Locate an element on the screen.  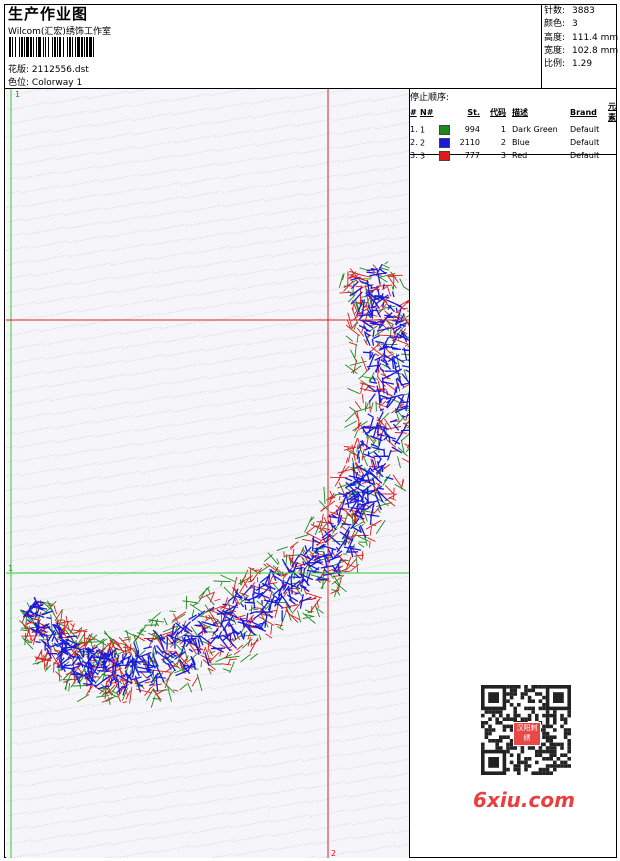
design-file-value: 2112556.dst is located at coordinates (60, 70).